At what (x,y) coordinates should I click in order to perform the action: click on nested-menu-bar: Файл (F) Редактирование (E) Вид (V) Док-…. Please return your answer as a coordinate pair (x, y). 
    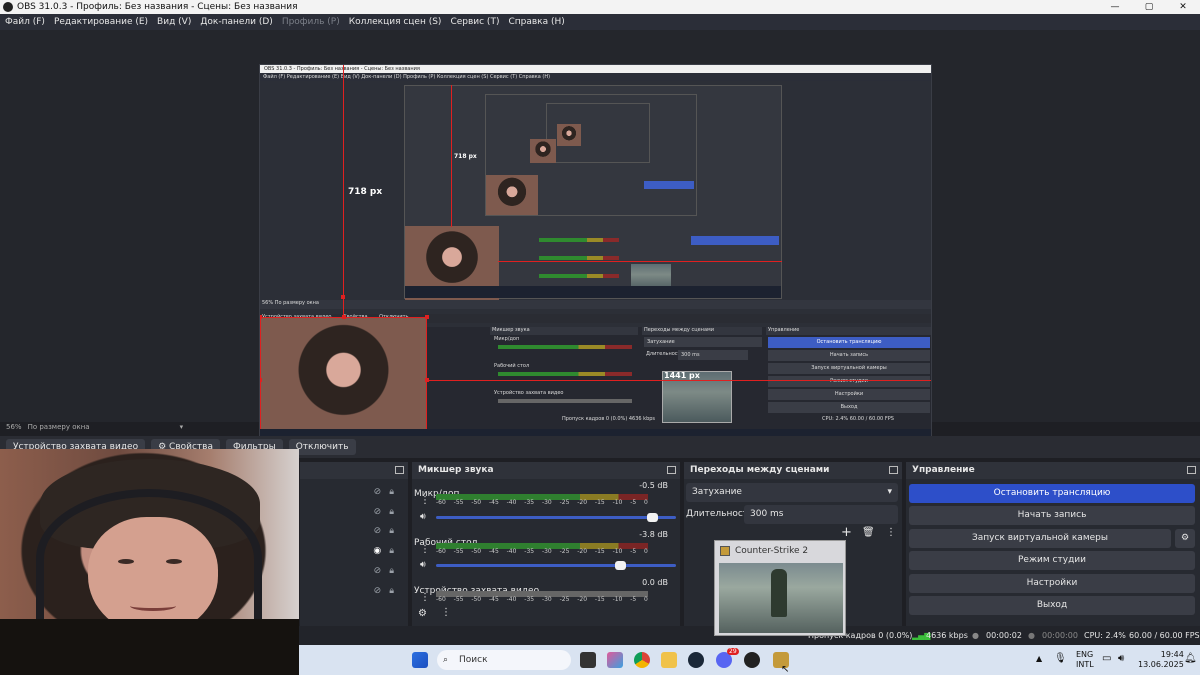
    Looking at the image, I should click on (595, 77).